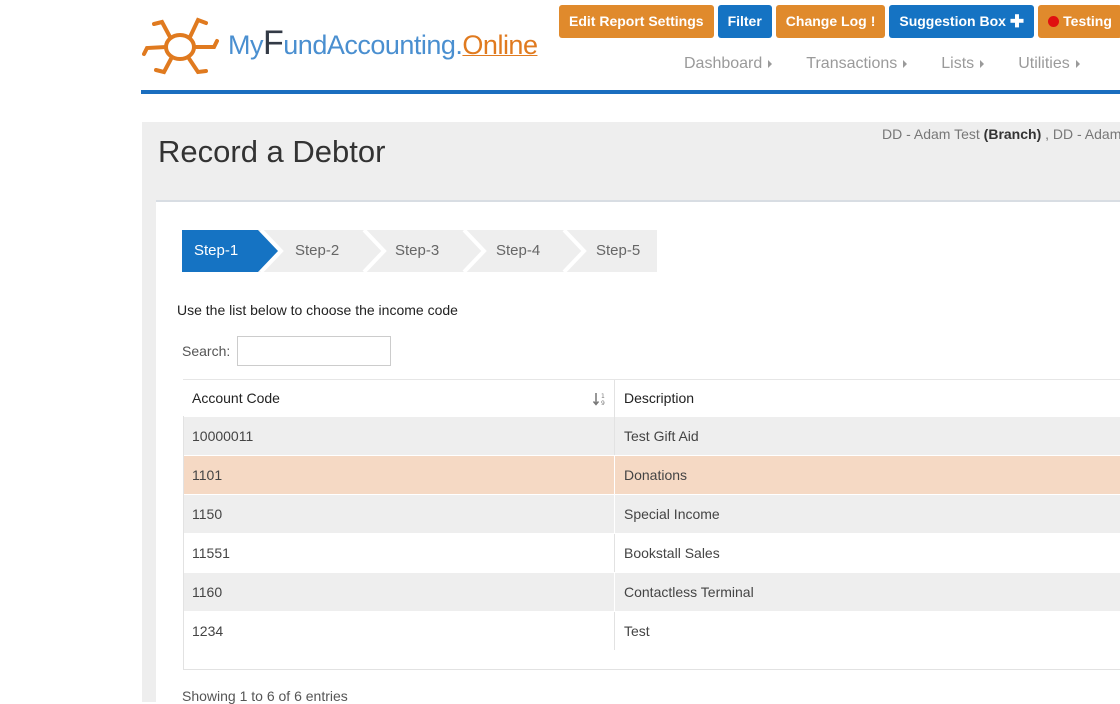  What do you see at coordinates (1054, 21) in the screenshot?
I see `red-dot-icon` at bounding box center [1054, 21].